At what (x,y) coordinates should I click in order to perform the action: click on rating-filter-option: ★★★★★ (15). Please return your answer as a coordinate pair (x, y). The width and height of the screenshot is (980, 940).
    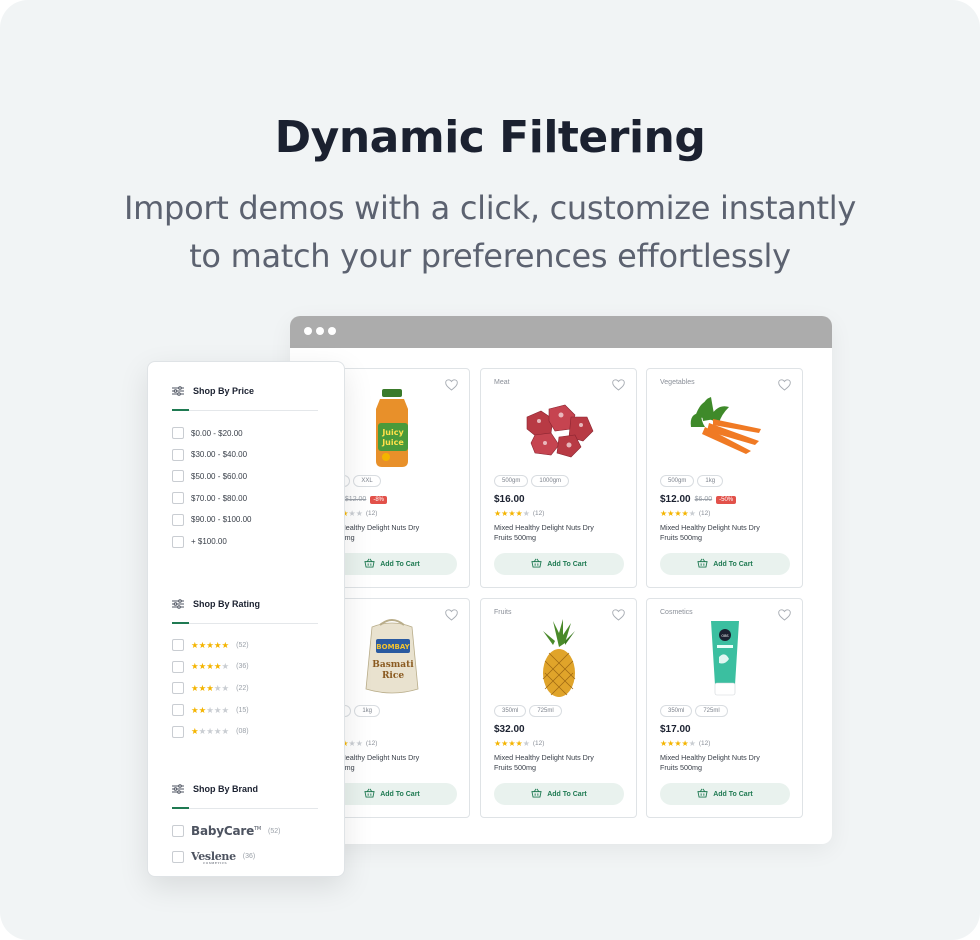
    Looking at the image, I should click on (210, 710).